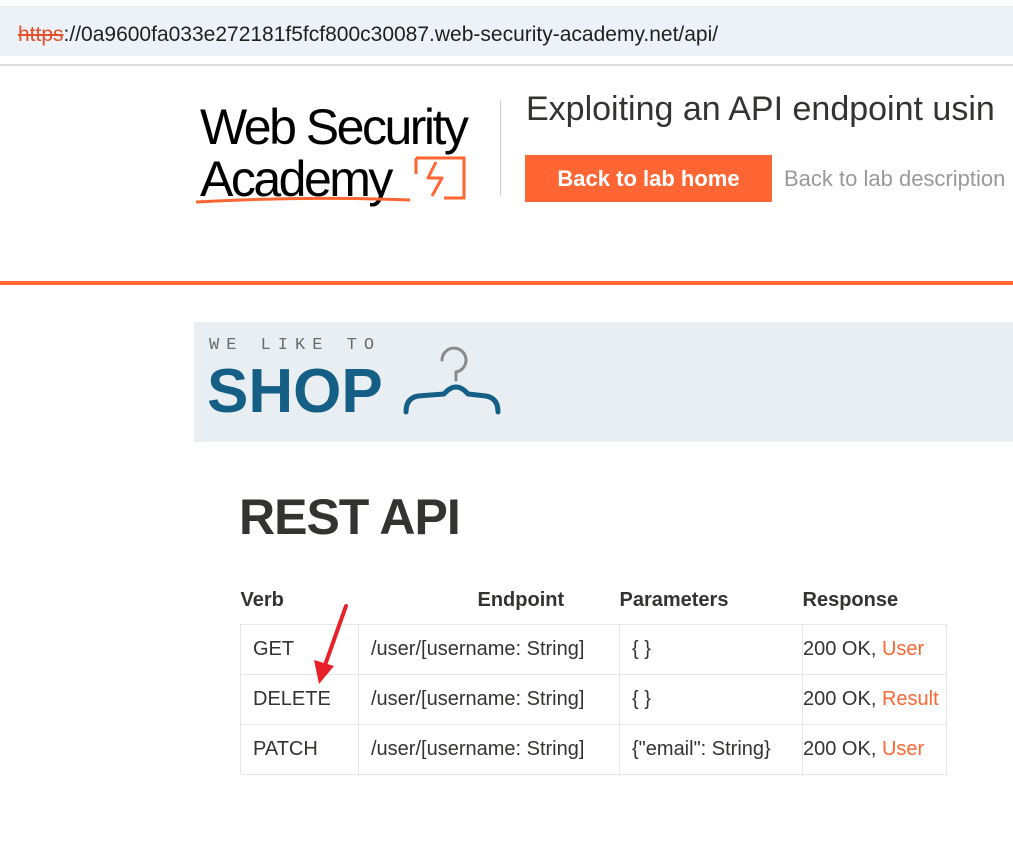  I want to click on row-params: {"email": String}, so click(711, 749).